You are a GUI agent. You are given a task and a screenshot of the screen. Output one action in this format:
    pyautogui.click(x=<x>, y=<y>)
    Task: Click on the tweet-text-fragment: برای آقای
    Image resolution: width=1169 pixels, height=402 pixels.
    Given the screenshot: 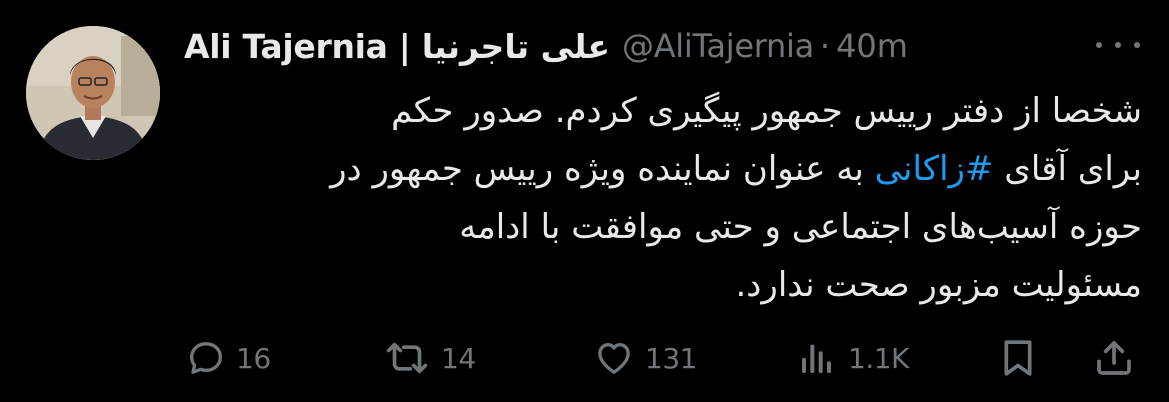 What is the action you would take?
    pyautogui.click(x=1067, y=169)
    